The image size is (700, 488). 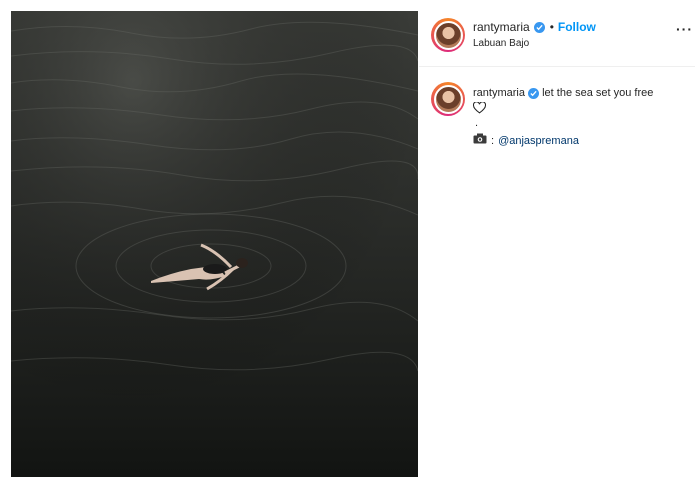 I want to click on photo-credit: : @anjaspremana, so click(x=583, y=141).